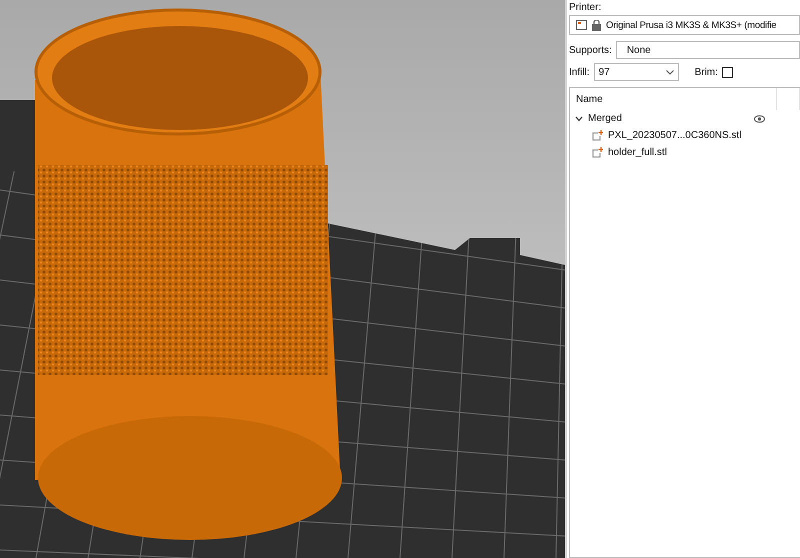 This screenshot has height=558, width=800. Describe the element at coordinates (668, 118) in the screenshot. I see `object-name: Merged` at that location.